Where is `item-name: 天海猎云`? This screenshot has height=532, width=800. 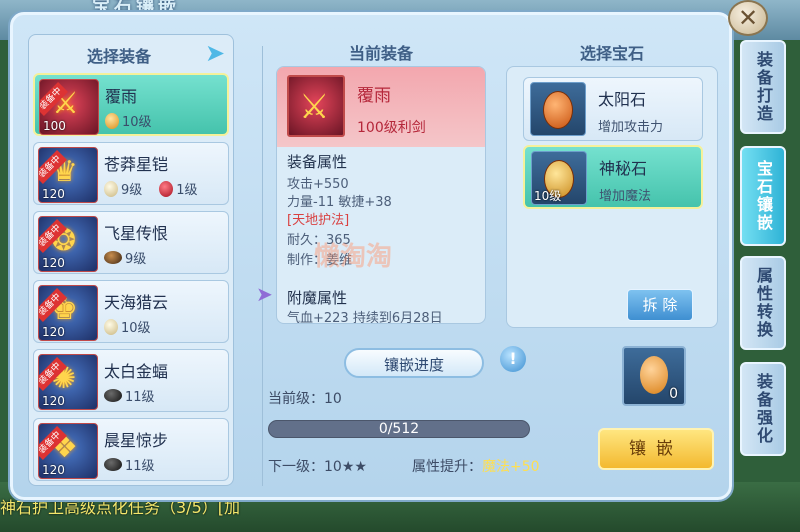 item-name: 天海猎云 is located at coordinates (136, 302).